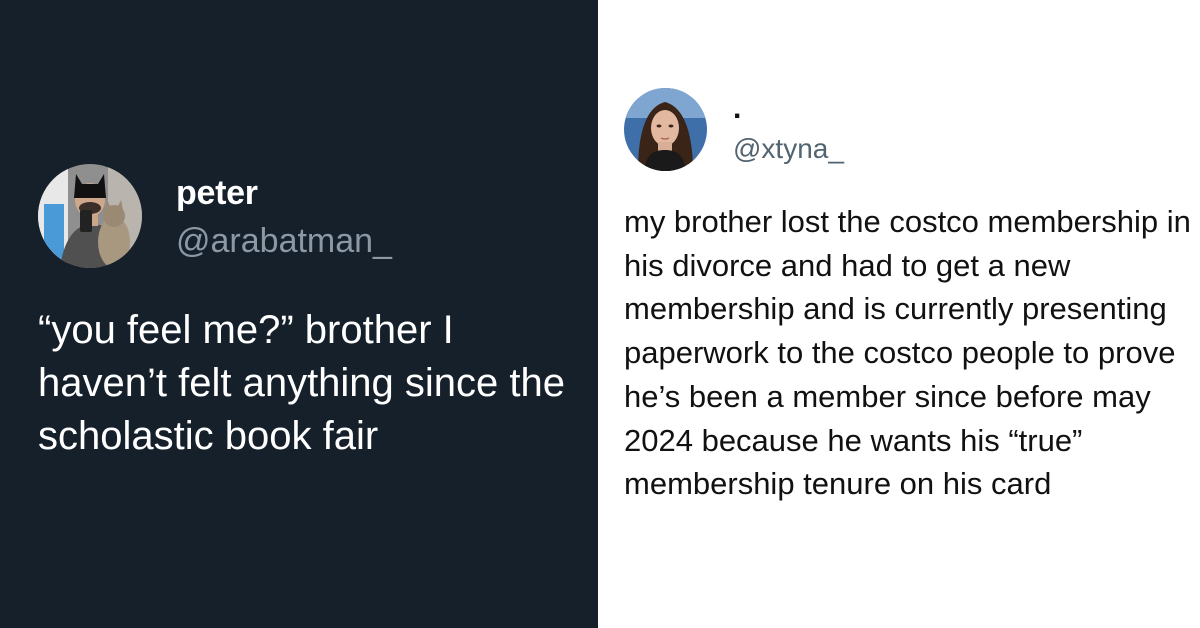  Describe the element at coordinates (284, 241) in the screenshot. I see `left-handle: @arabatman_` at that location.